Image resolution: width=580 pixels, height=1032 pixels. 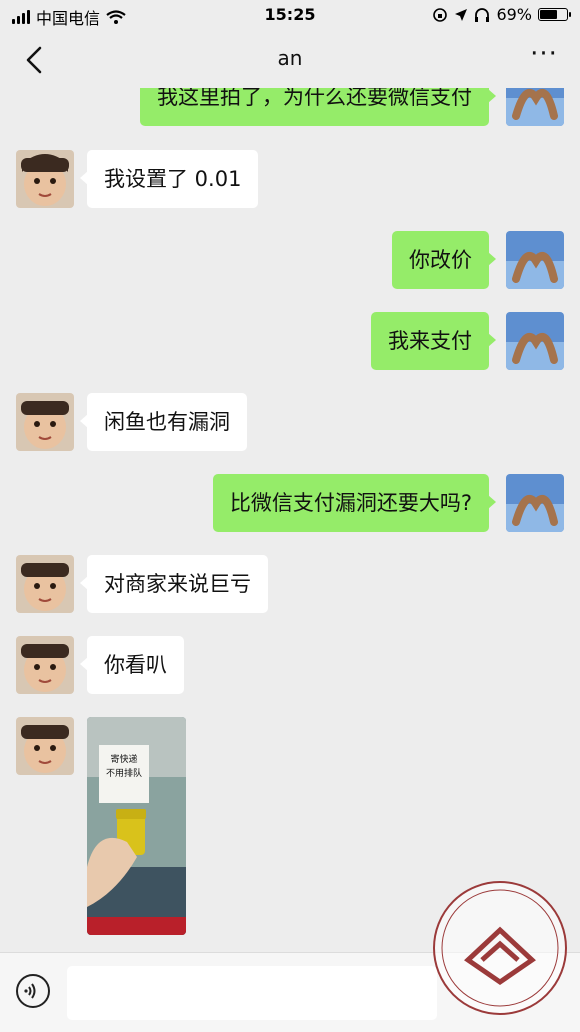 I want to click on voice-button, so click(x=33, y=991).